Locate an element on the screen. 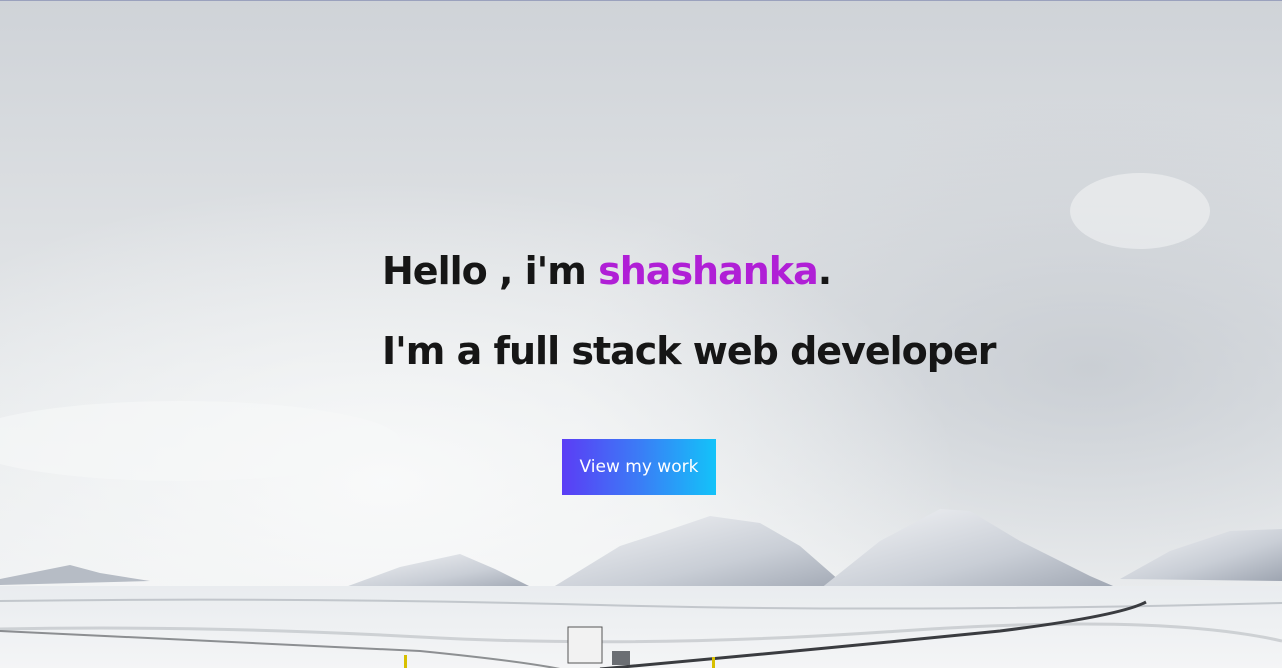  greeting-suffix: . is located at coordinates (824, 271).